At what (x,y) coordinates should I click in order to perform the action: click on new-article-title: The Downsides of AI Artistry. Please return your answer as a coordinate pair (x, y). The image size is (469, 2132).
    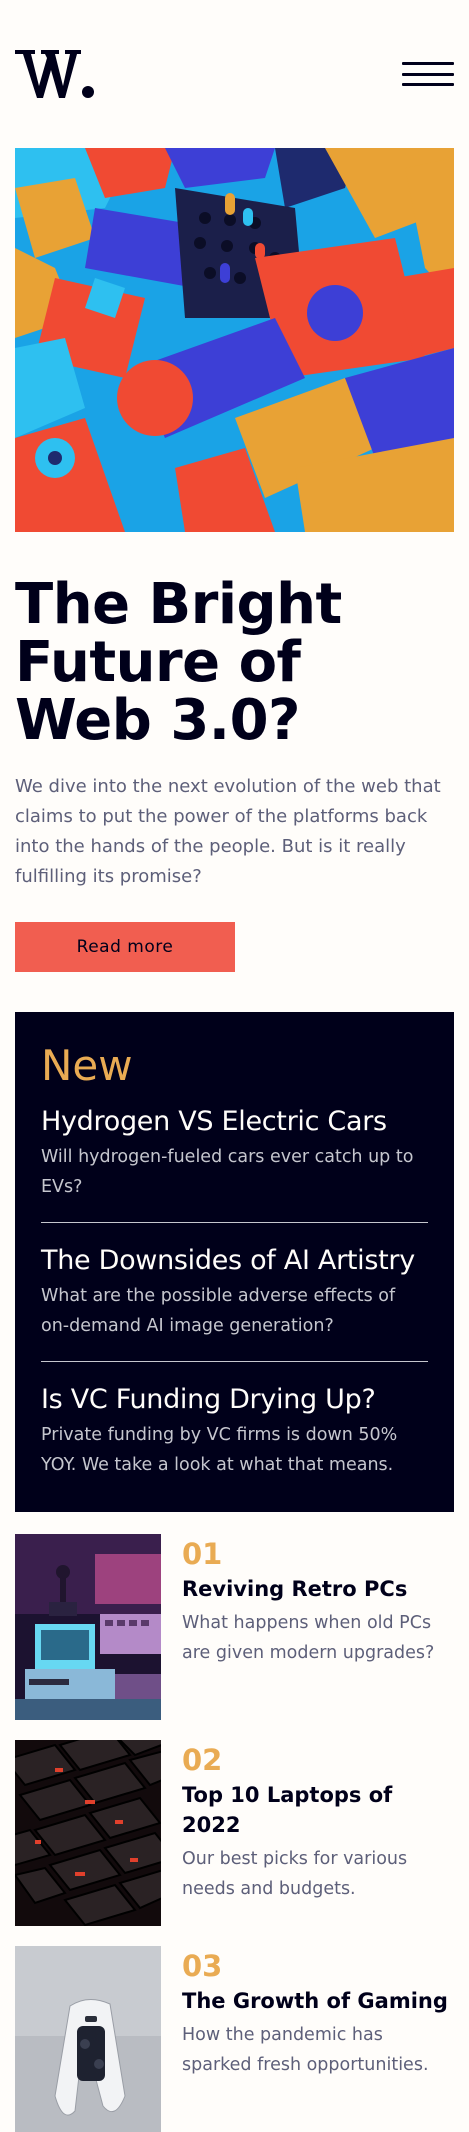
    Looking at the image, I should click on (234, 1261).